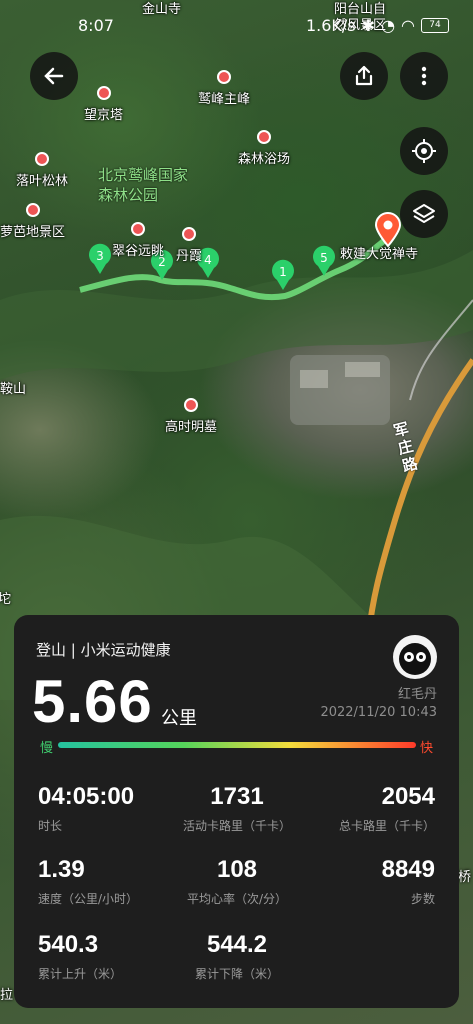 This screenshot has height=1024, width=473. I want to click on more-button, so click(424, 76).